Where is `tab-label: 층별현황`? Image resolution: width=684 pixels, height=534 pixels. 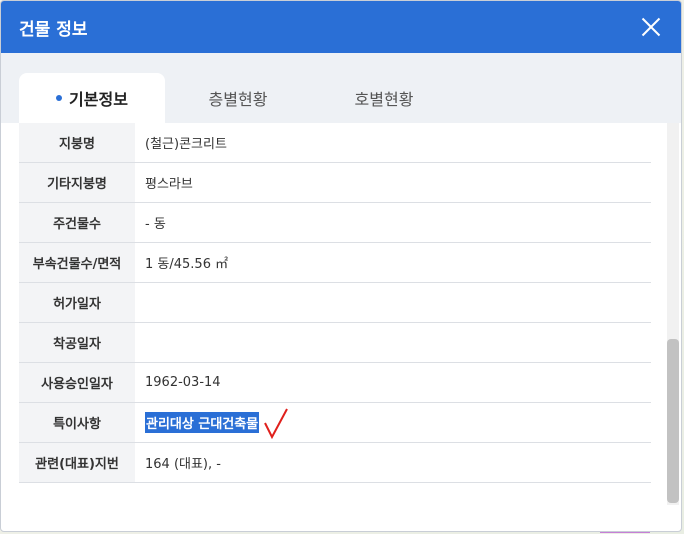
tab-label: 층별현황 is located at coordinates (238, 99).